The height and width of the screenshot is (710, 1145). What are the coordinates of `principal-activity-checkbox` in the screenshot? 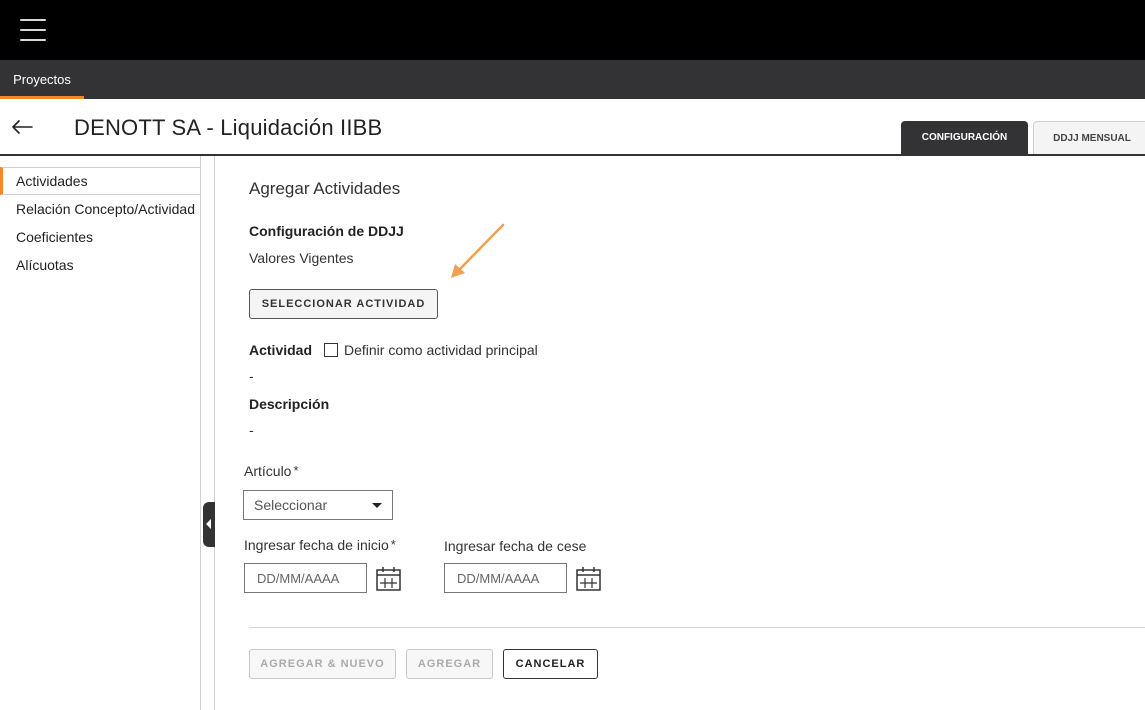 It's located at (331, 350).